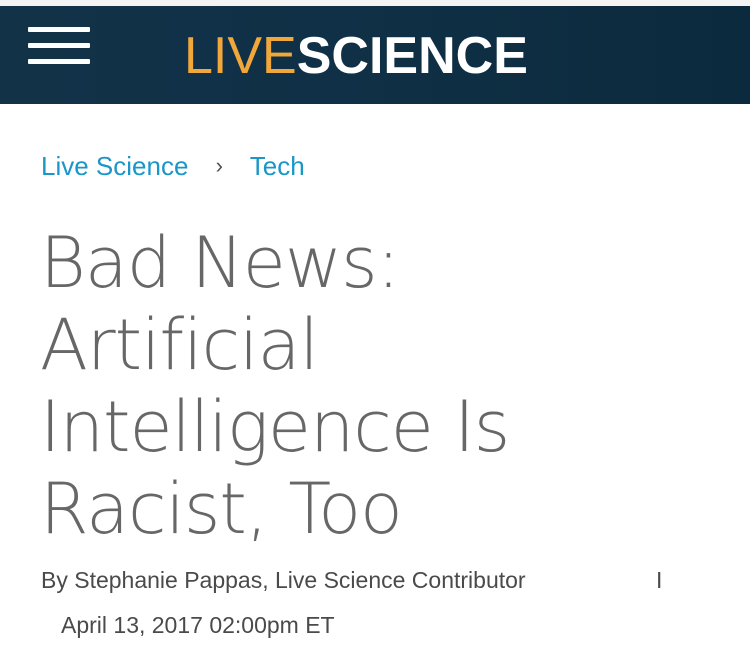 This screenshot has height=653, width=750. What do you see at coordinates (198, 625) in the screenshot?
I see `publish-date: April 13, 2017 02:00pm ET` at bounding box center [198, 625].